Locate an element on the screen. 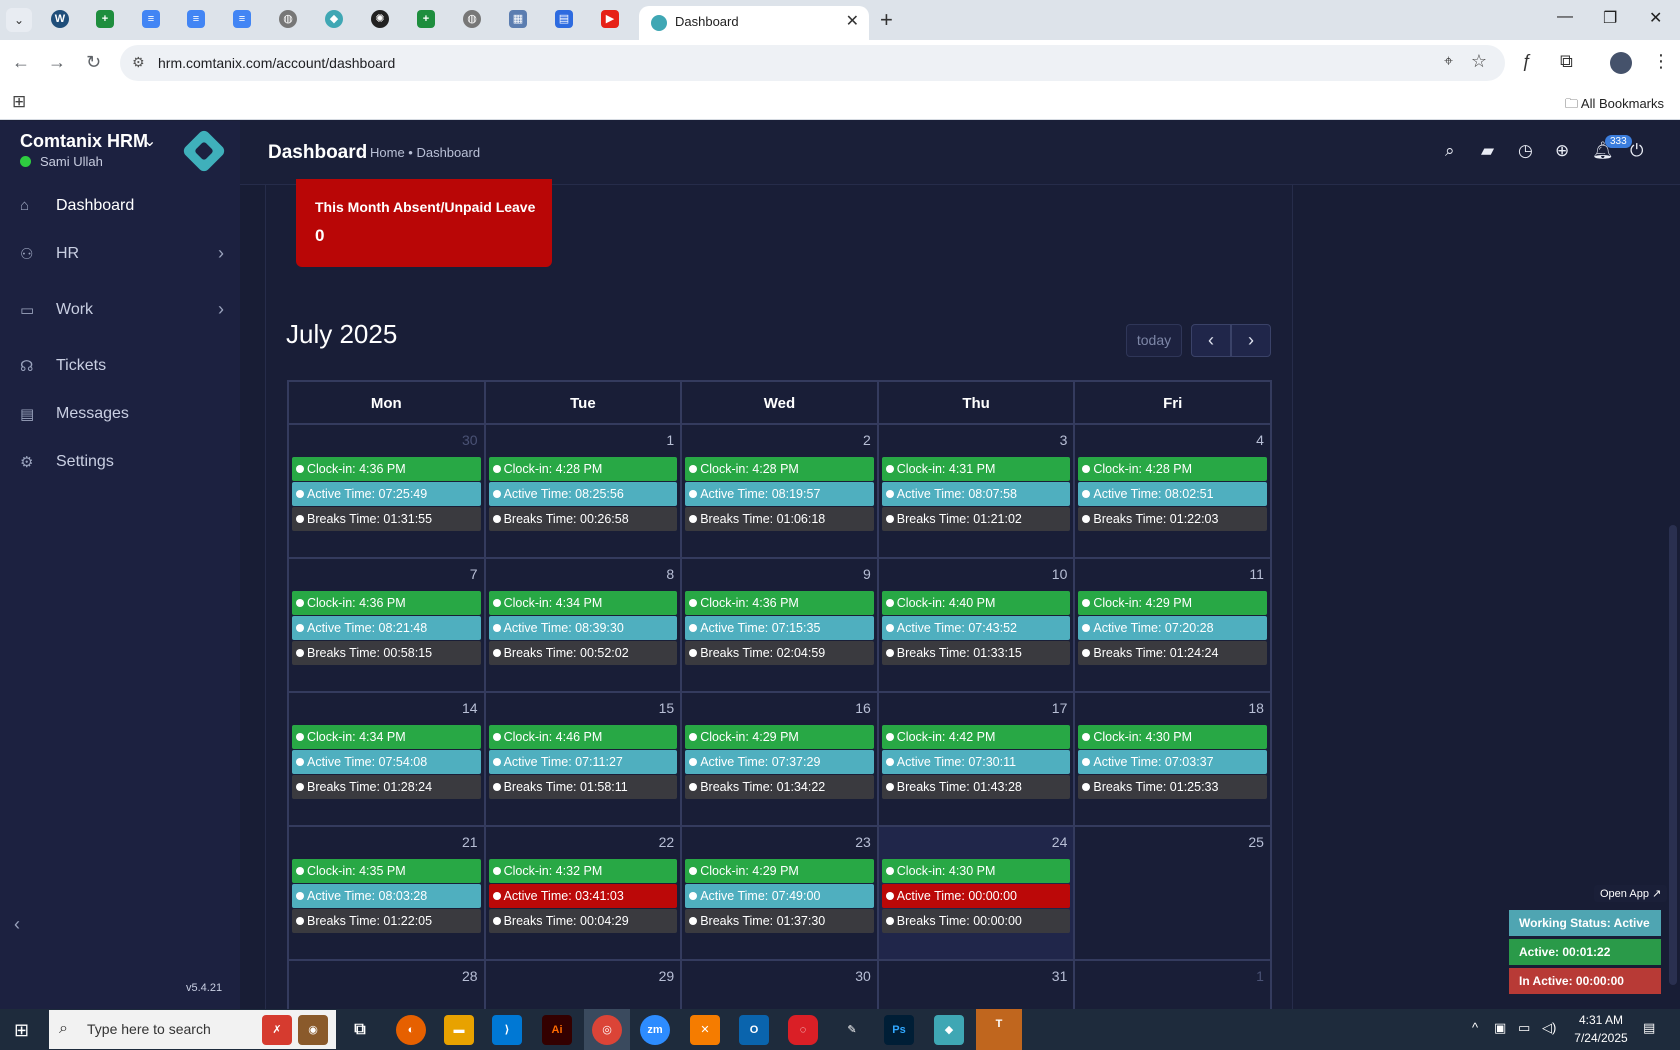 The width and height of the screenshot is (1680, 1050). clock-in-event: Clock-in: 4:31 PM is located at coordinates (976, 469).